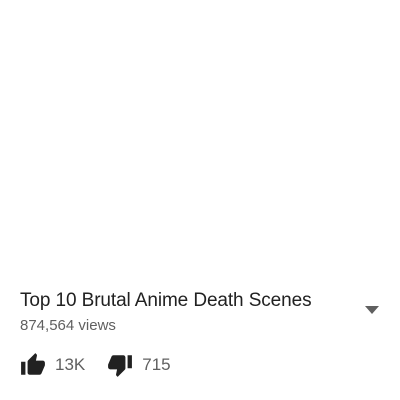  I want to click on action-bar: 13K 715, so click(95, 365).